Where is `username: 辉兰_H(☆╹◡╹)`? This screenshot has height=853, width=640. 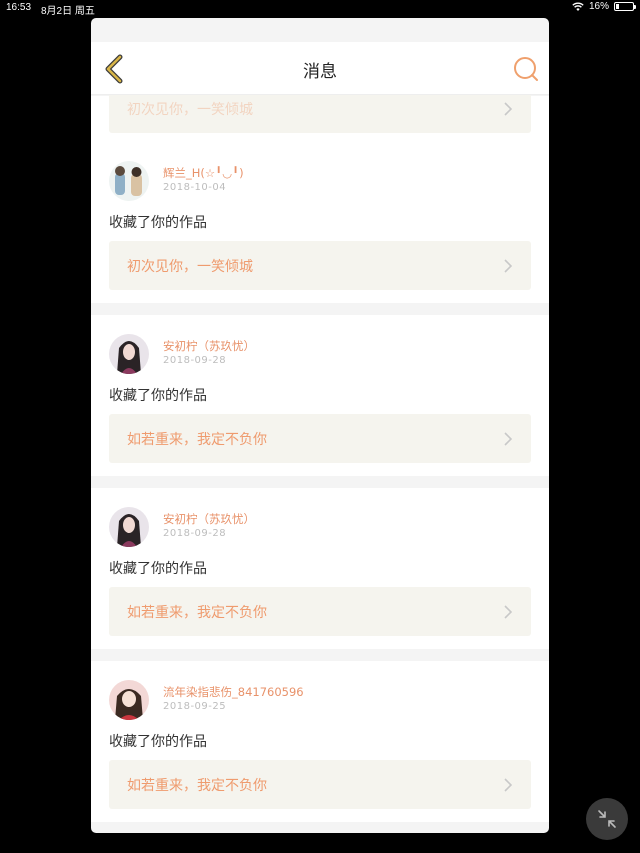 username: 辉兰_H(☆╹◡╹) is located at coordinates (203, 173).